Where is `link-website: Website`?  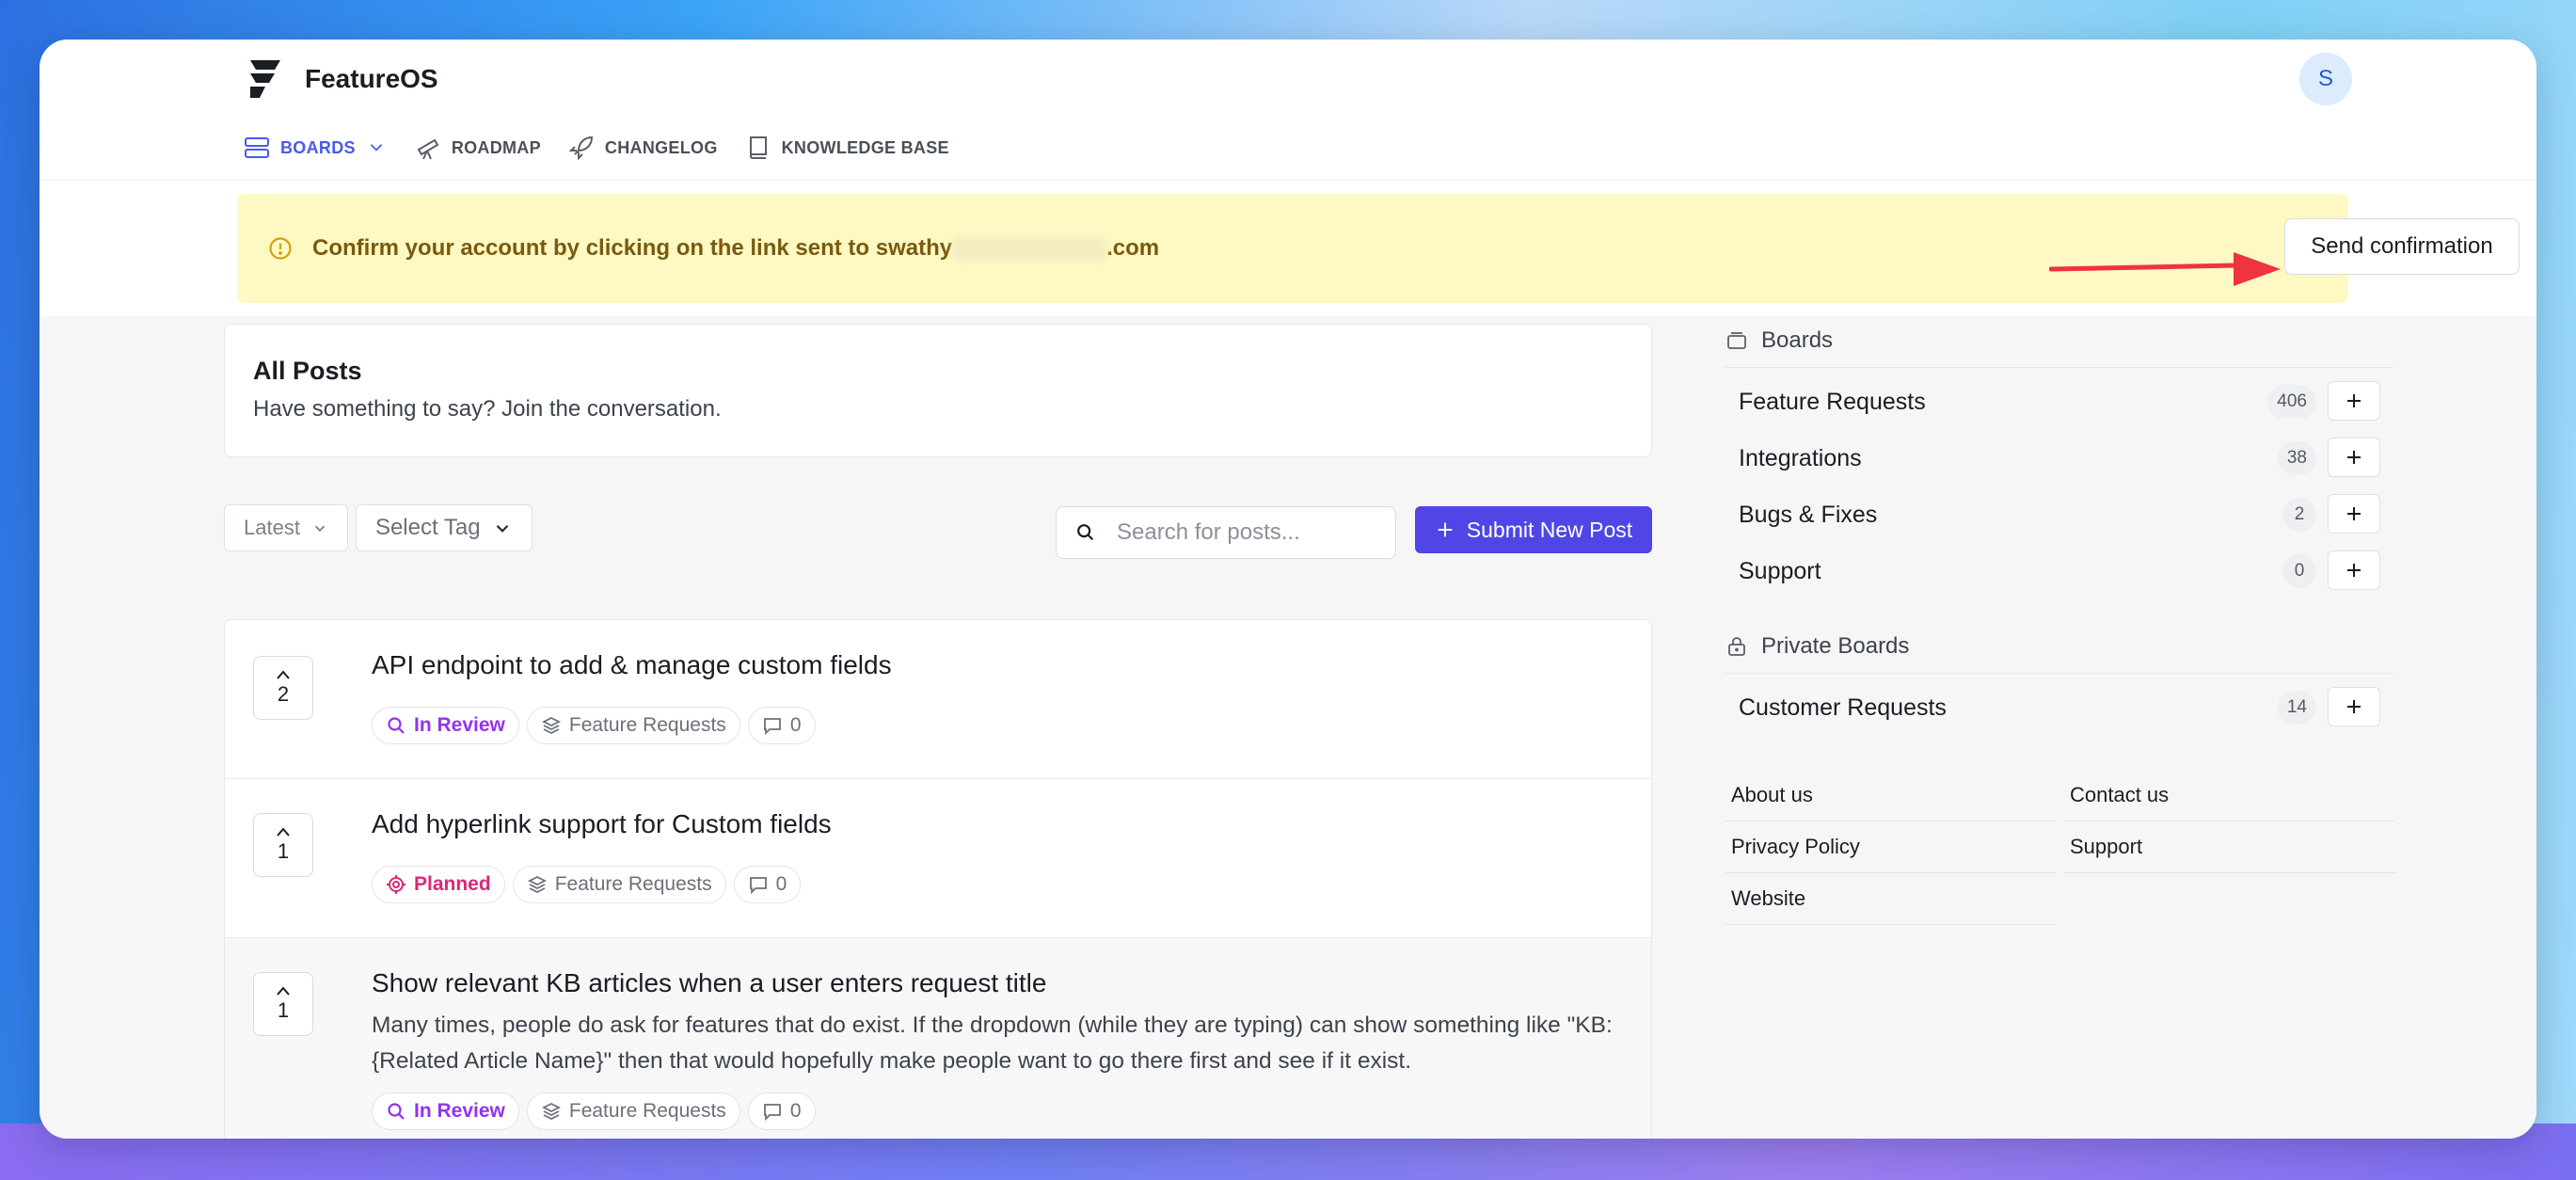 link-website: Website is located at coordinates (1891, 899).